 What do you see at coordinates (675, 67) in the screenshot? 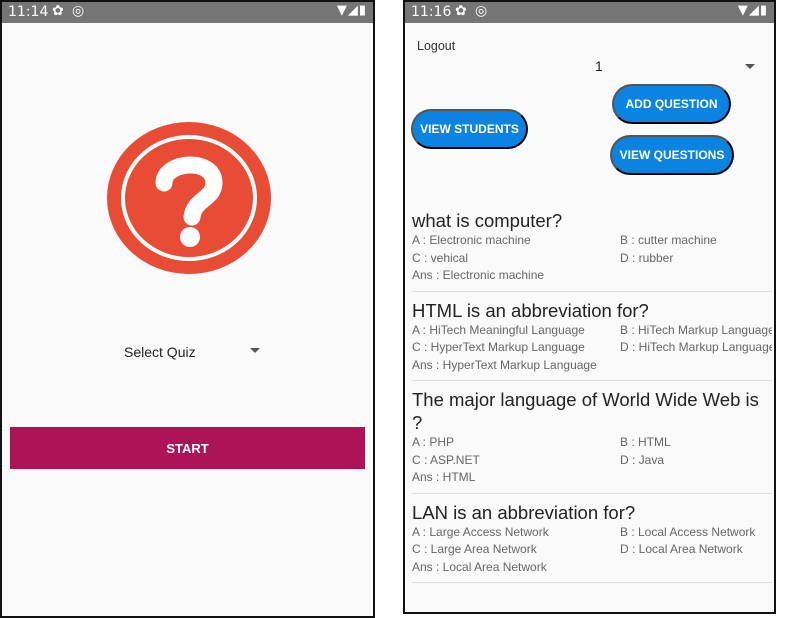
I see `quiz-number-dropdown: 1` at bounding box center [675, 67].